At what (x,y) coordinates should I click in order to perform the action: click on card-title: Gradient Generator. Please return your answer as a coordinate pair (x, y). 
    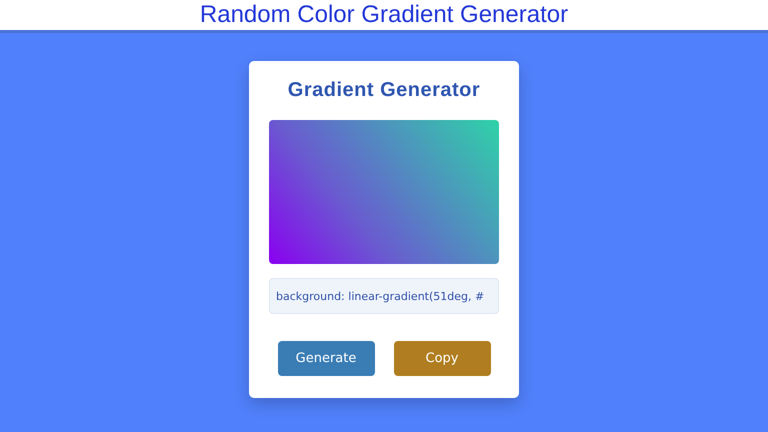
    Looking at the image, I should click on (384, 90).